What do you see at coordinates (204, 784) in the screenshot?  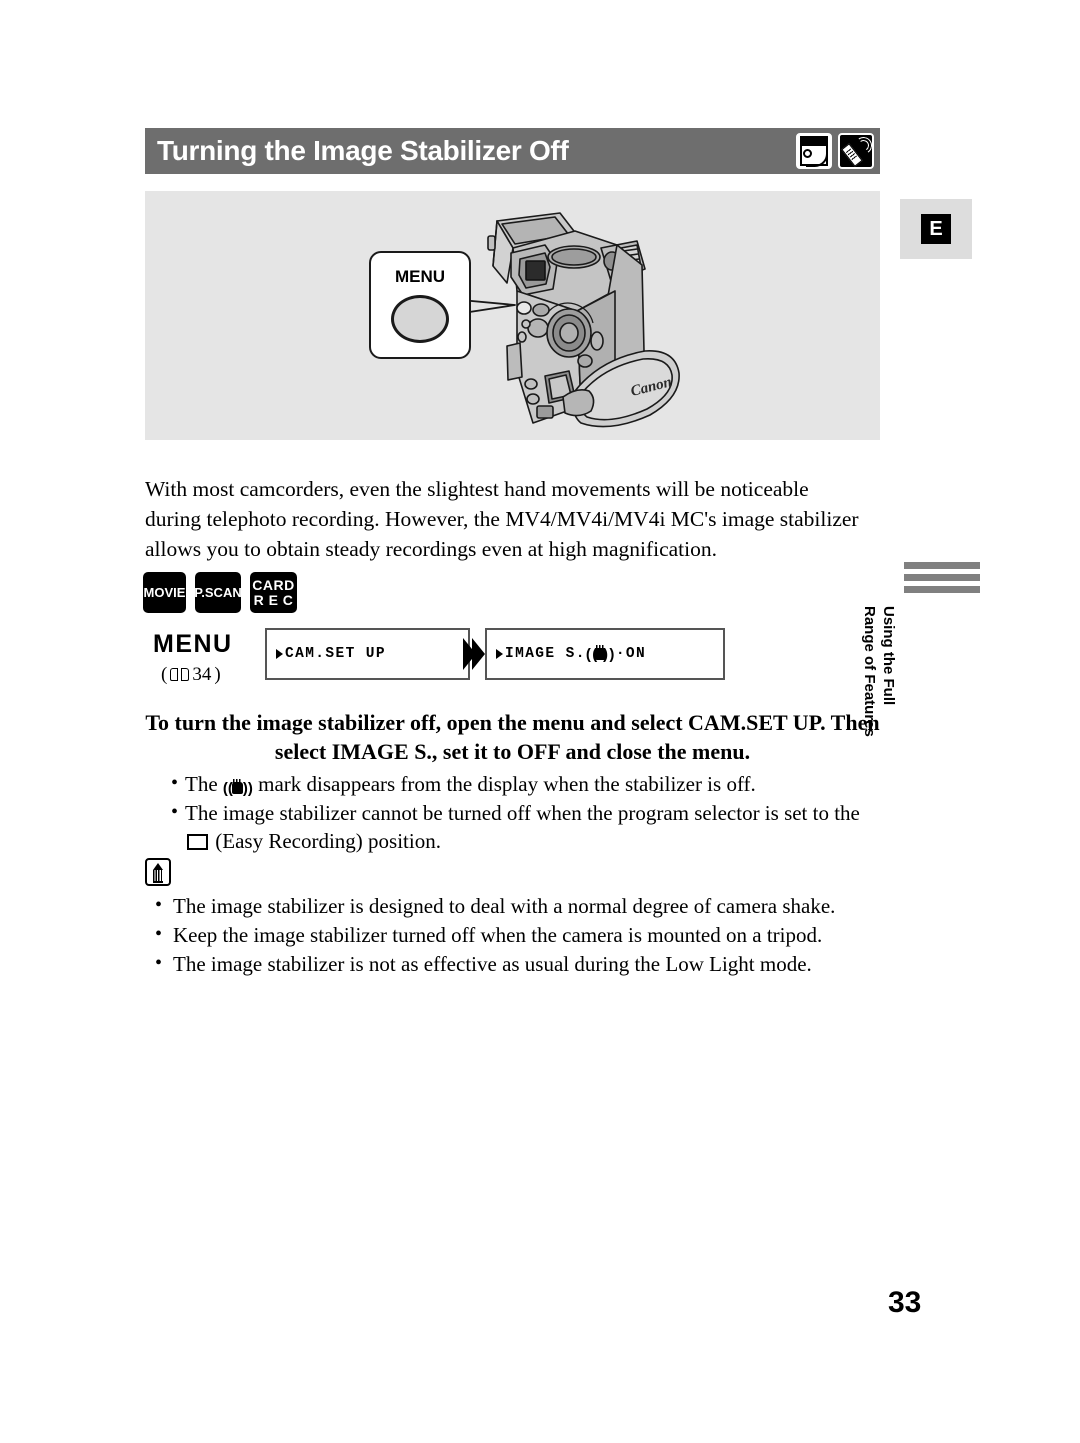 I see `instruction-bullet-1-pre: The` at bounding box center [204, 784].